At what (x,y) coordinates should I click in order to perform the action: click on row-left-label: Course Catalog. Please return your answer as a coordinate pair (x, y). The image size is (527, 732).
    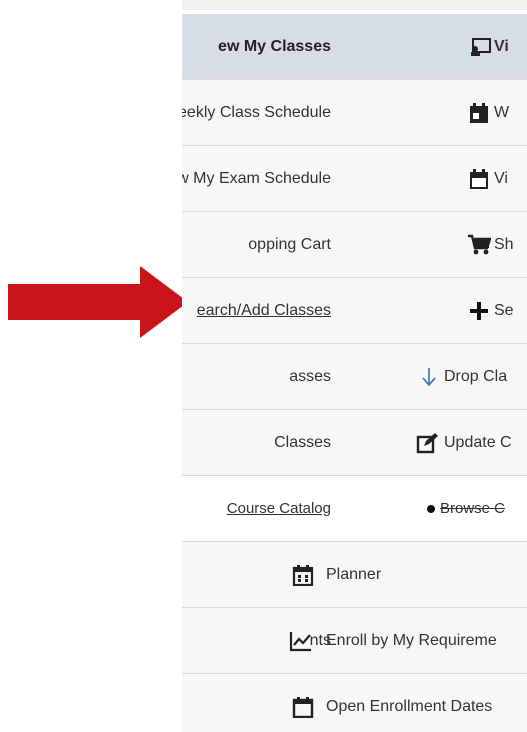
    Looking at the image, I should click on (278, 508).